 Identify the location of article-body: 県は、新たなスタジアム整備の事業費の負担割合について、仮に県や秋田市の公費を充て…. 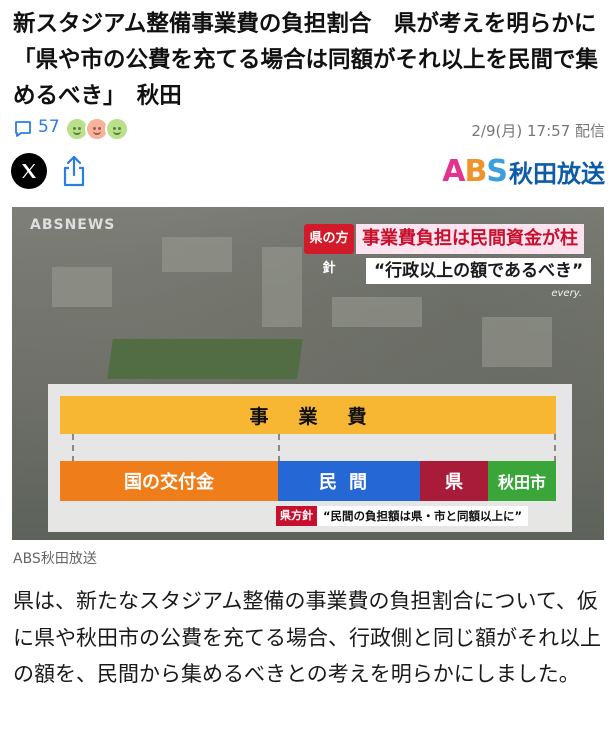
(307, 637).